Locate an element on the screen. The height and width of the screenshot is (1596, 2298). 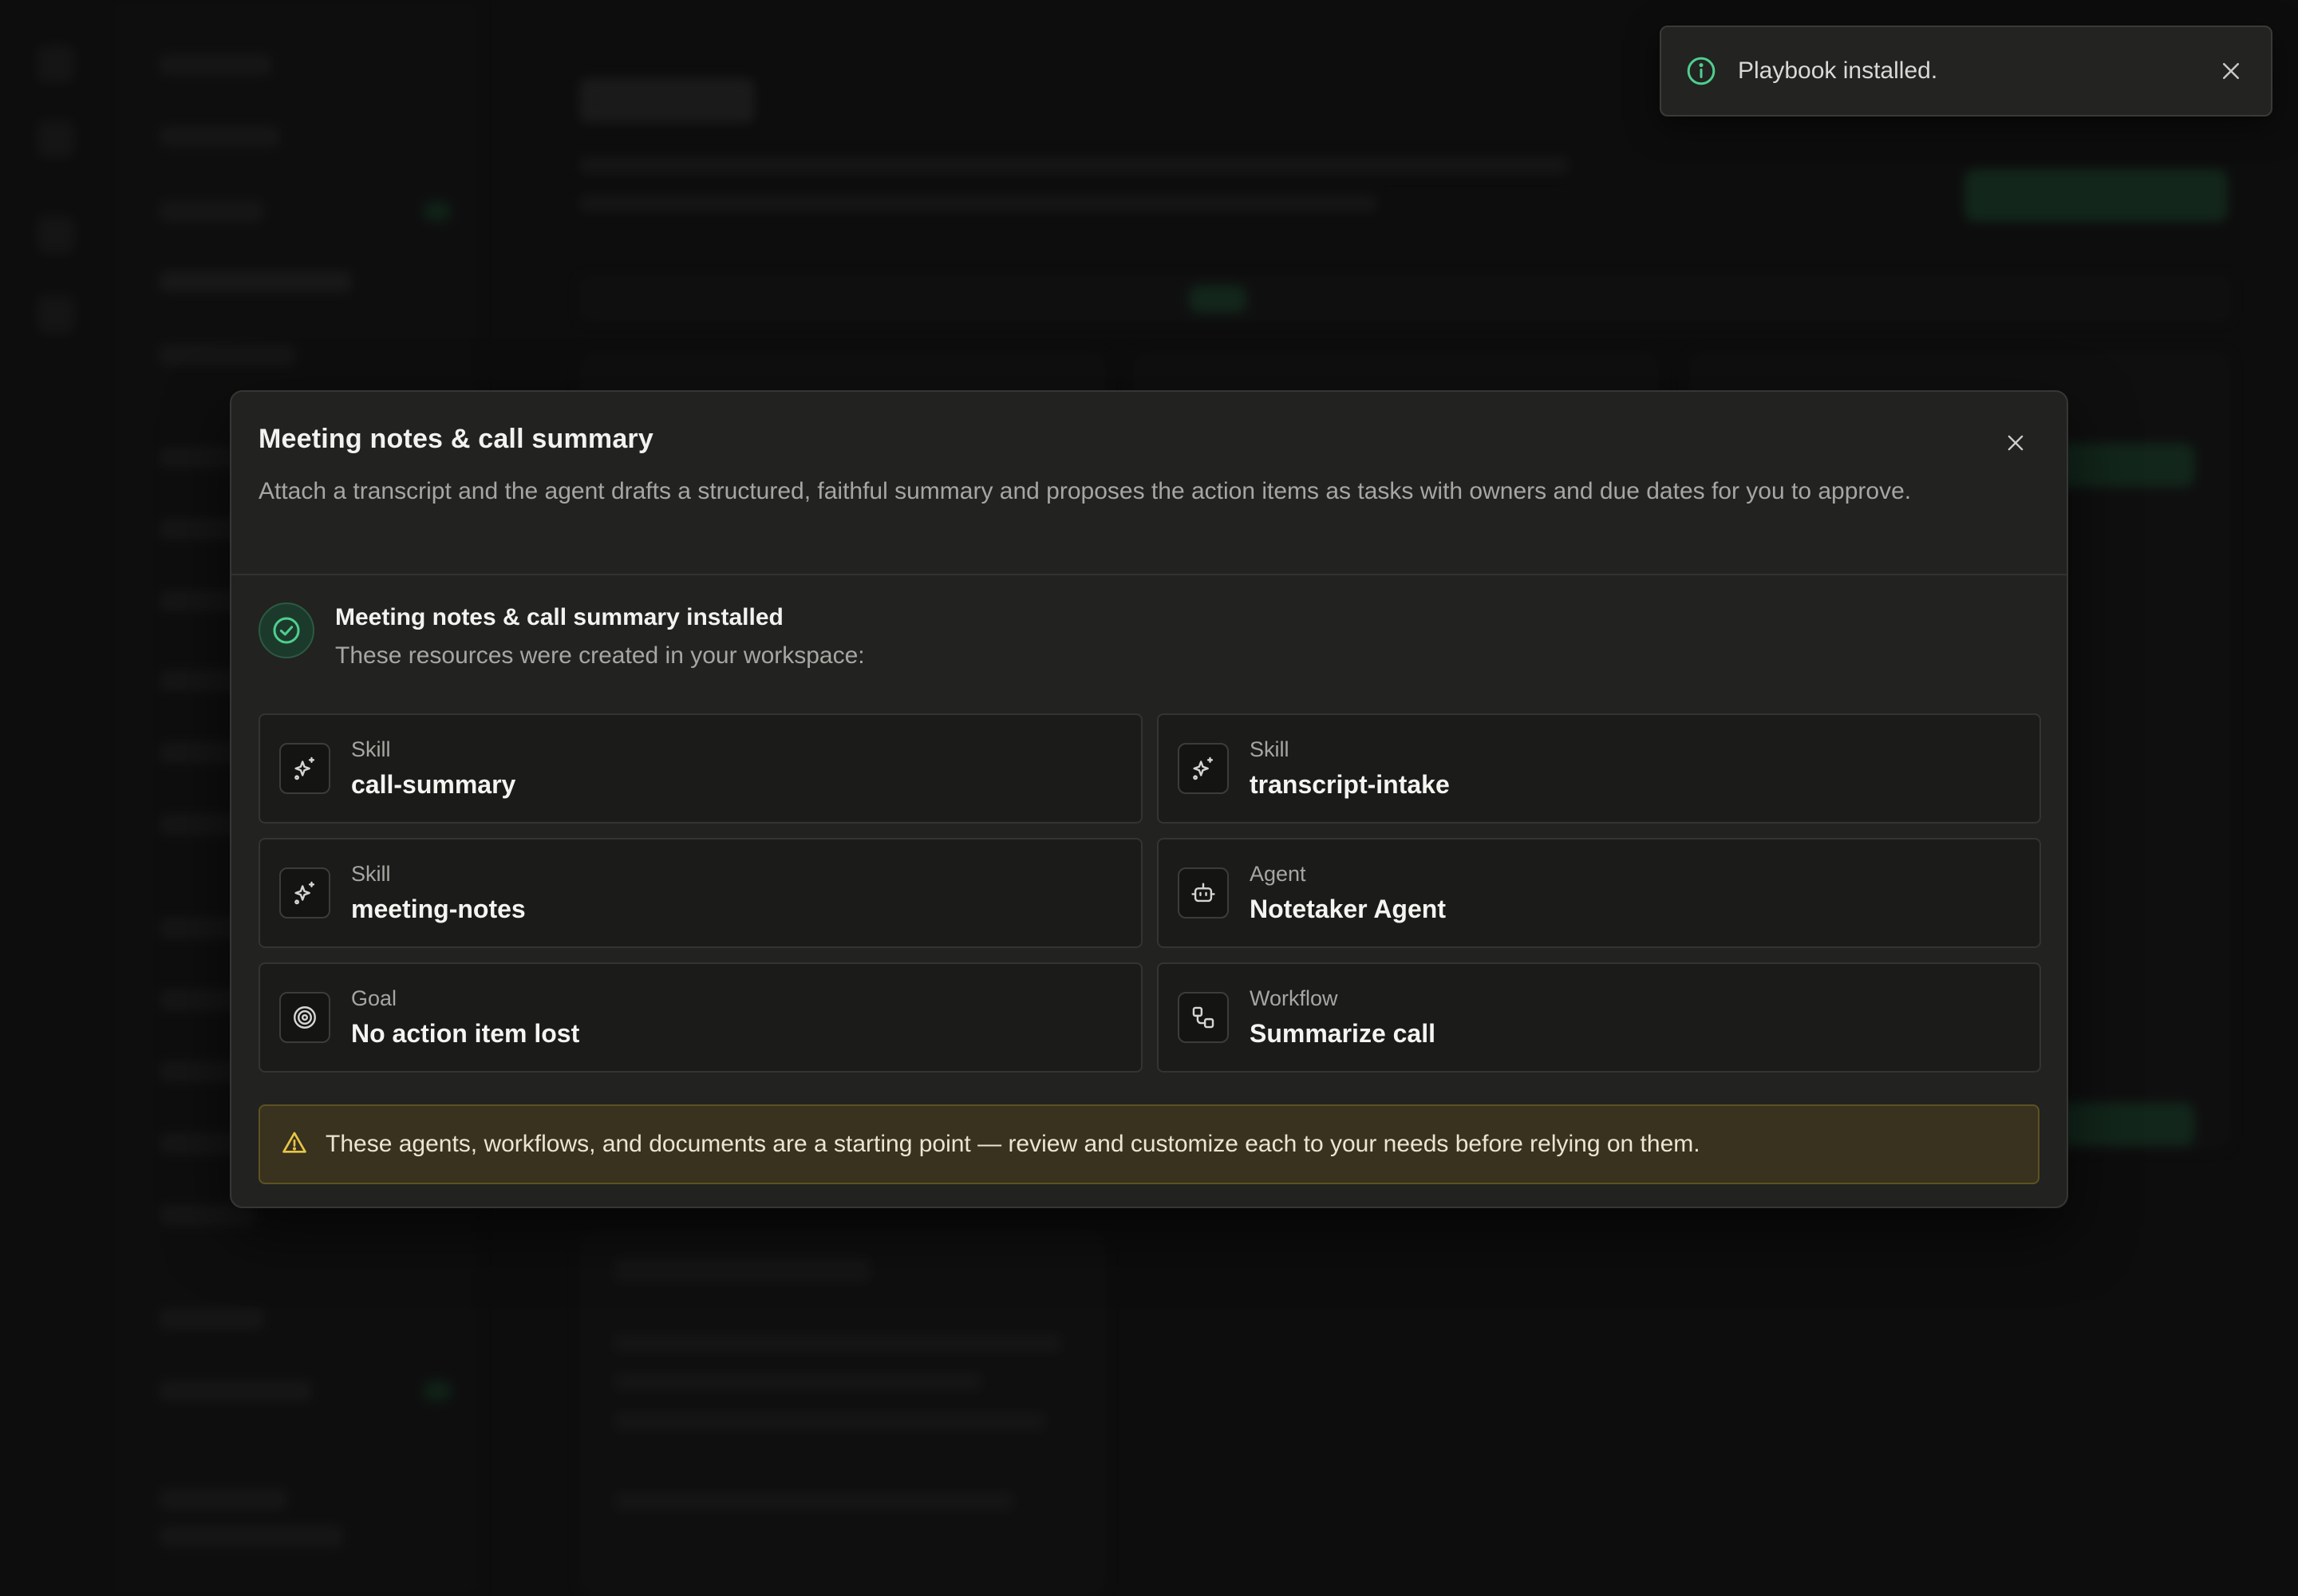
resource-type: Agent is located at coordinates (1278, 874).